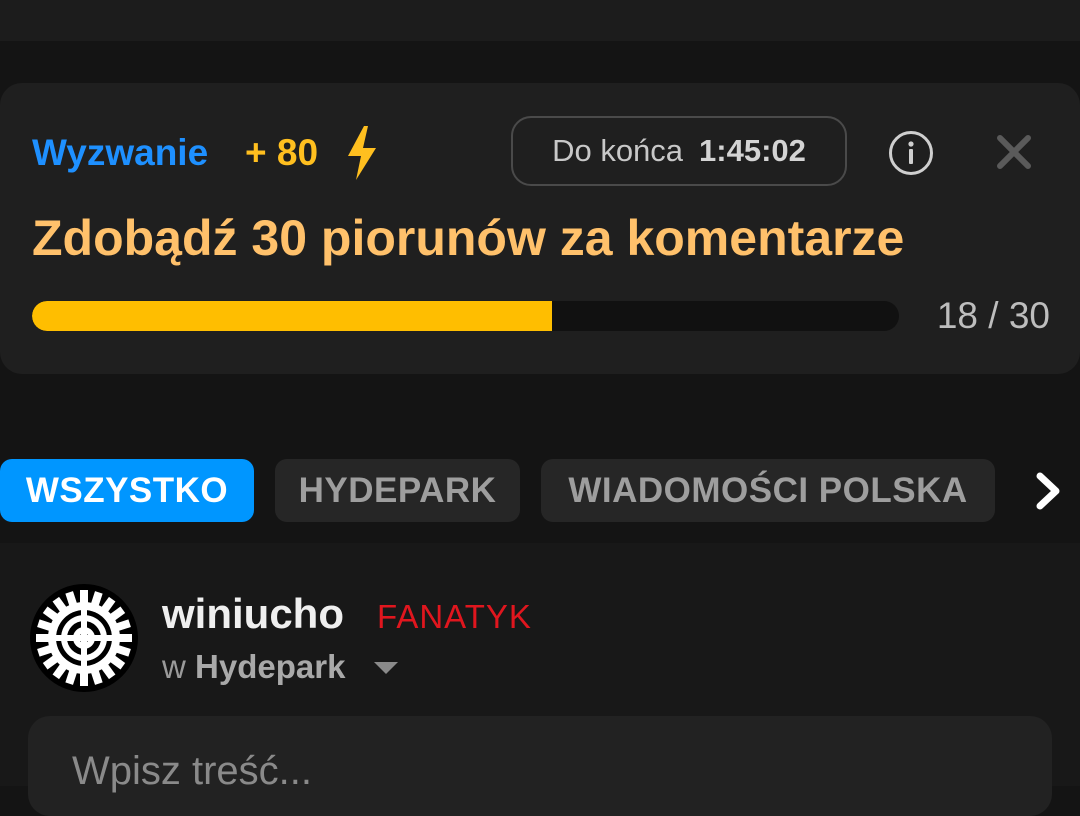  Describe the element at coordinates (127, 490) in the screenshot. I see `tab-wszystko: WSZYSTKO` at that location.